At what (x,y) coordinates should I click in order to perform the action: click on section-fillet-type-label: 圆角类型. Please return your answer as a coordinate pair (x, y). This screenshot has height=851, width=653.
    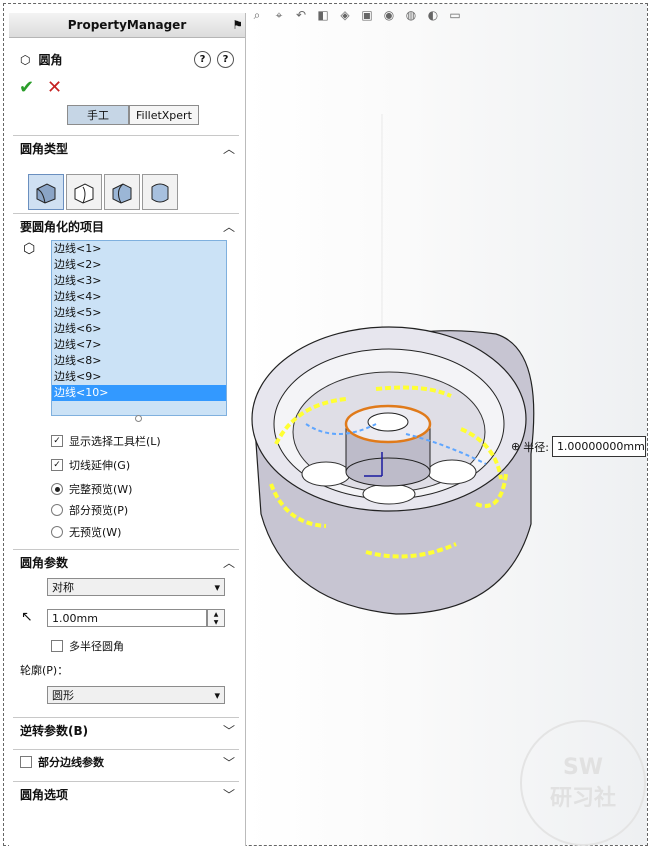
    Looking at the image, I should click on (44, 148).